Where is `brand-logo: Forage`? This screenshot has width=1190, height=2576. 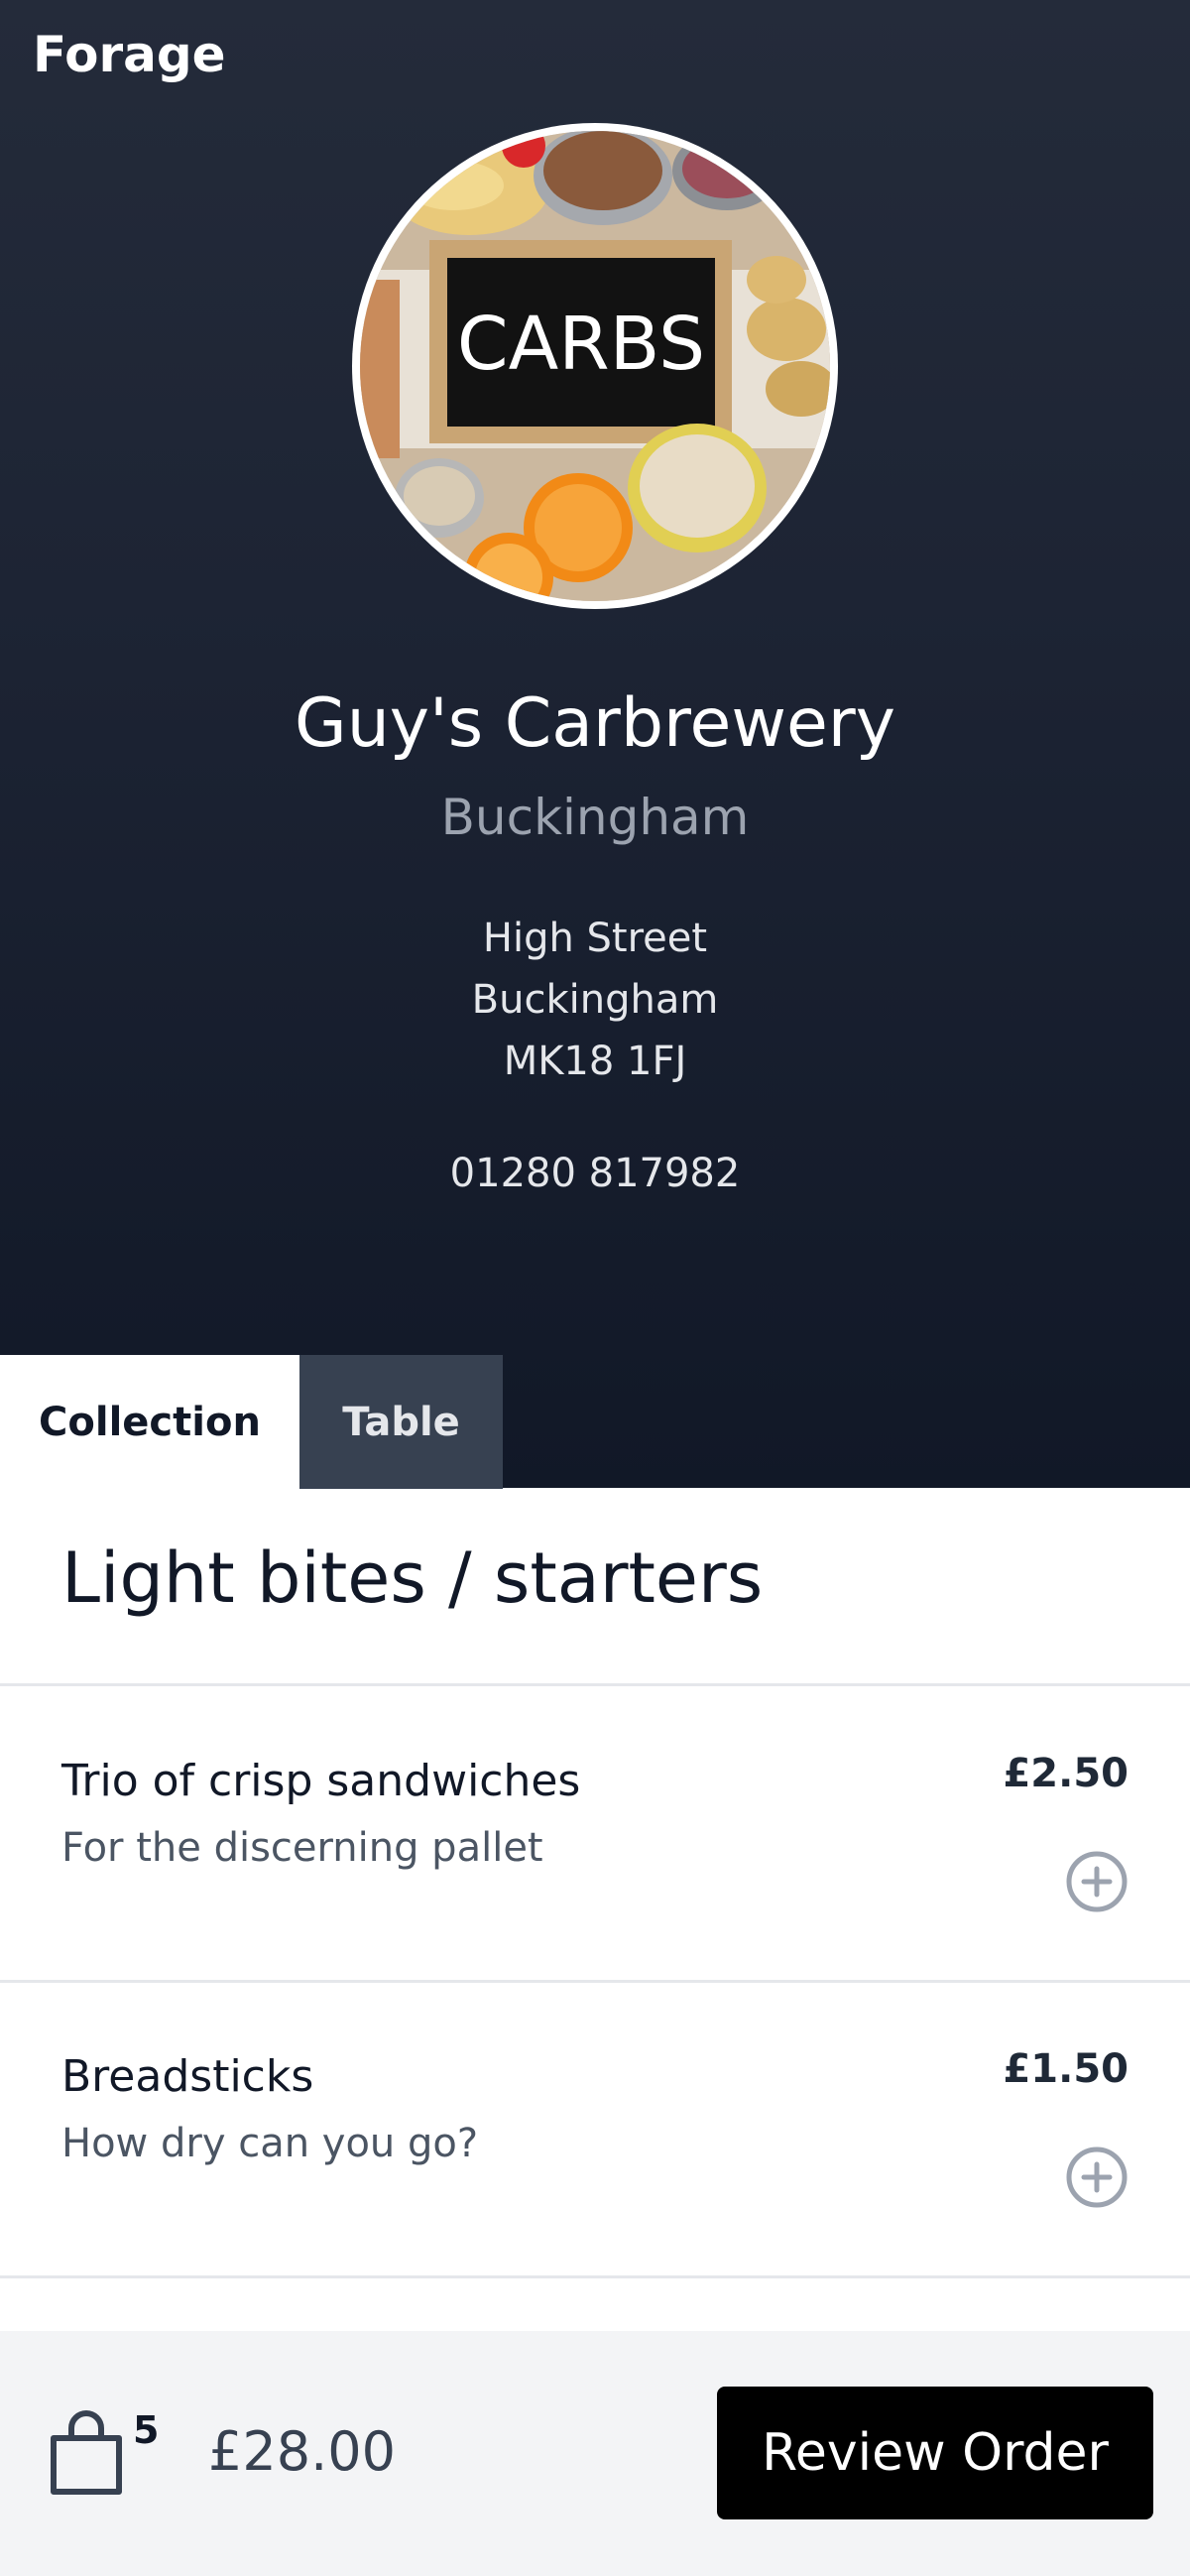 brand-logo: Forage is located at coordinates (129, 54).